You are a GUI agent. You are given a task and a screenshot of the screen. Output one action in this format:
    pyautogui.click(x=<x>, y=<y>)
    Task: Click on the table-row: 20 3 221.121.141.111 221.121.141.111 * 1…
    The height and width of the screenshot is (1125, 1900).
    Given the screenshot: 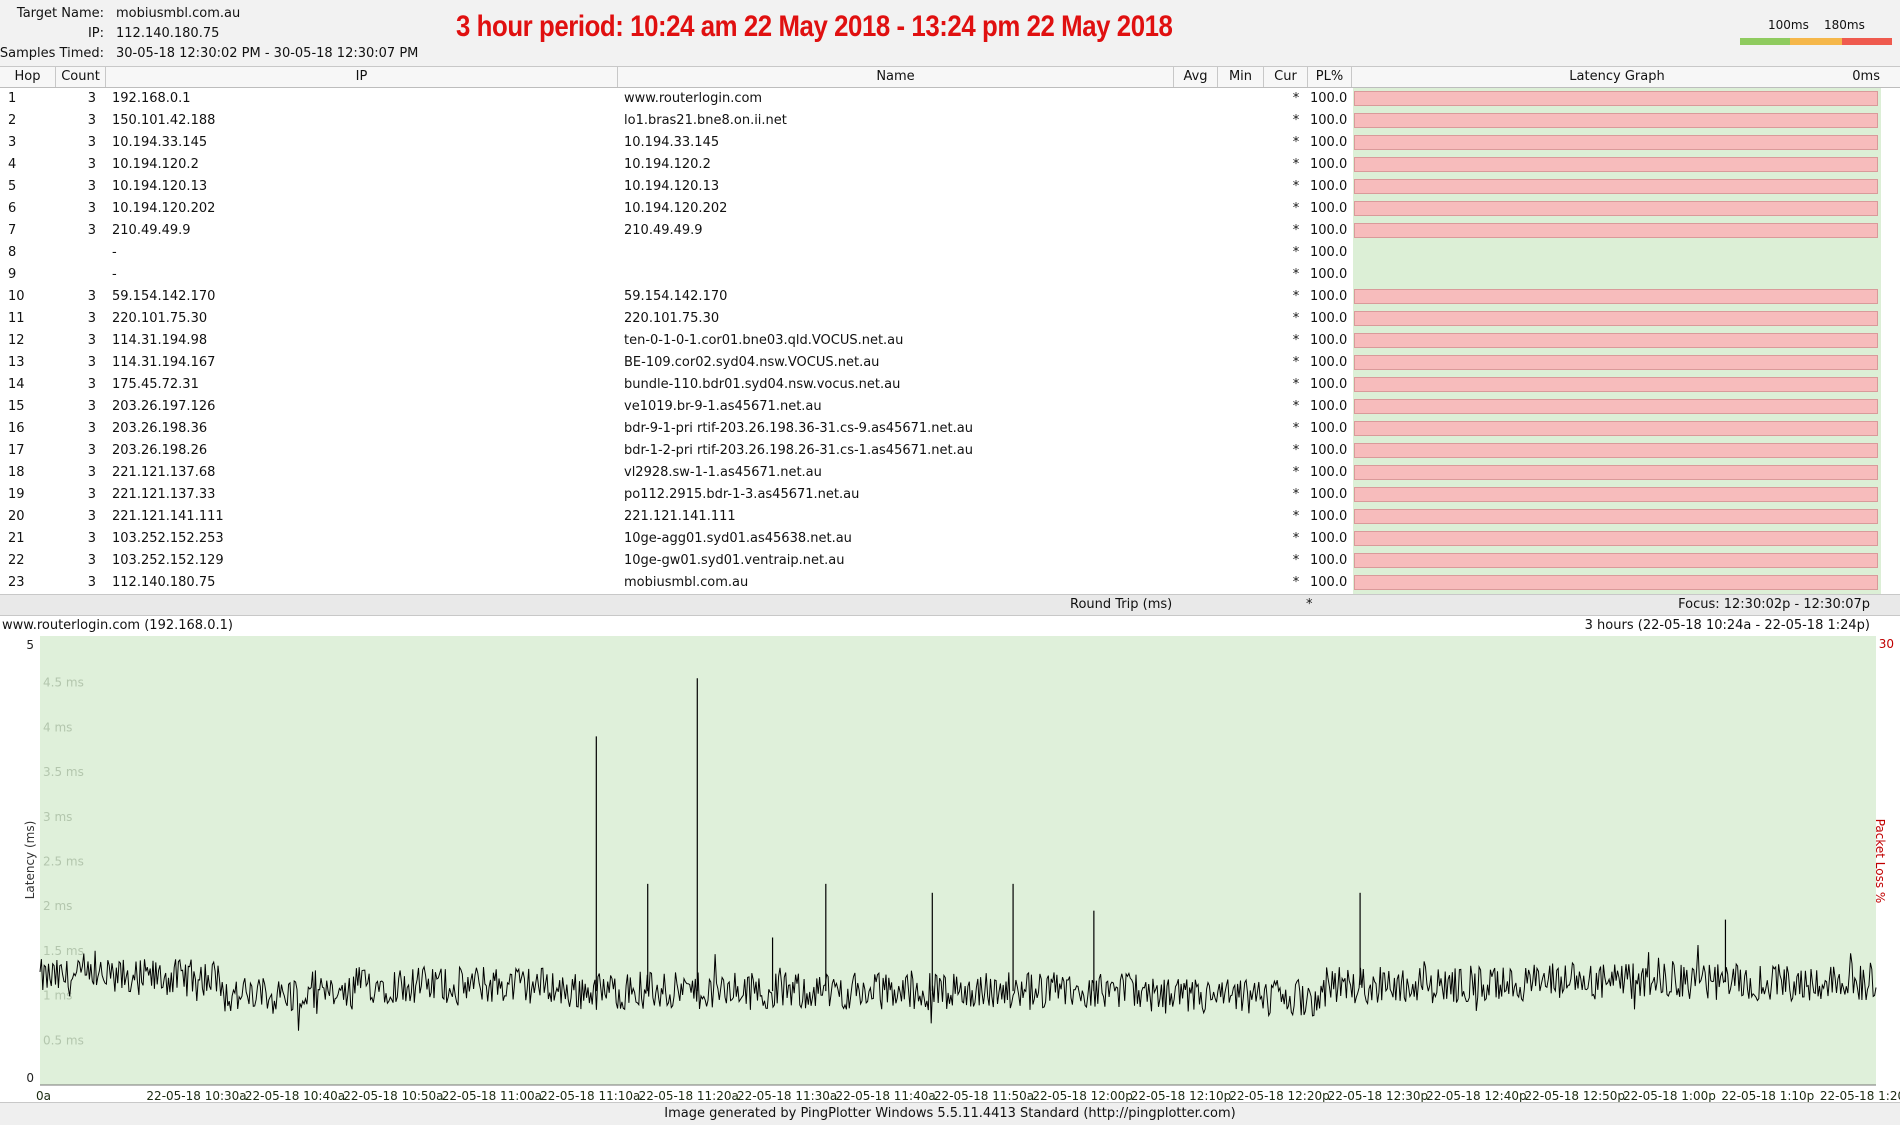 What is the action you would take?
    pyautogui.click(x=950, y=517)
    